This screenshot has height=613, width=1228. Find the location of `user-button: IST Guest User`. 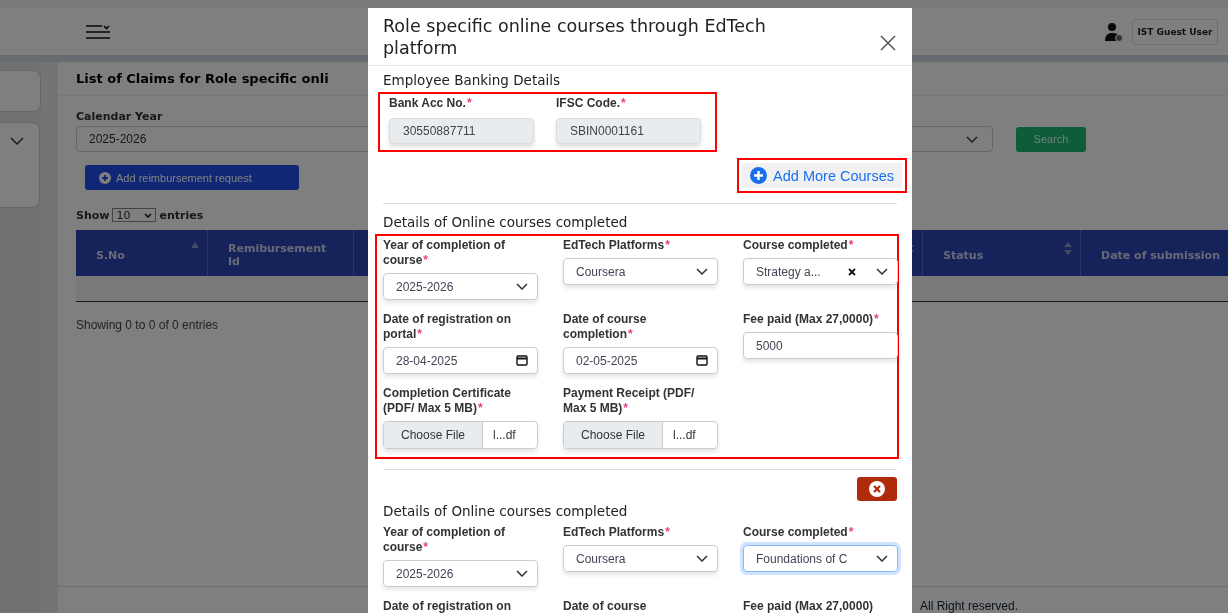

user-button: IST Guest User is located at coordinates (1175, 31).